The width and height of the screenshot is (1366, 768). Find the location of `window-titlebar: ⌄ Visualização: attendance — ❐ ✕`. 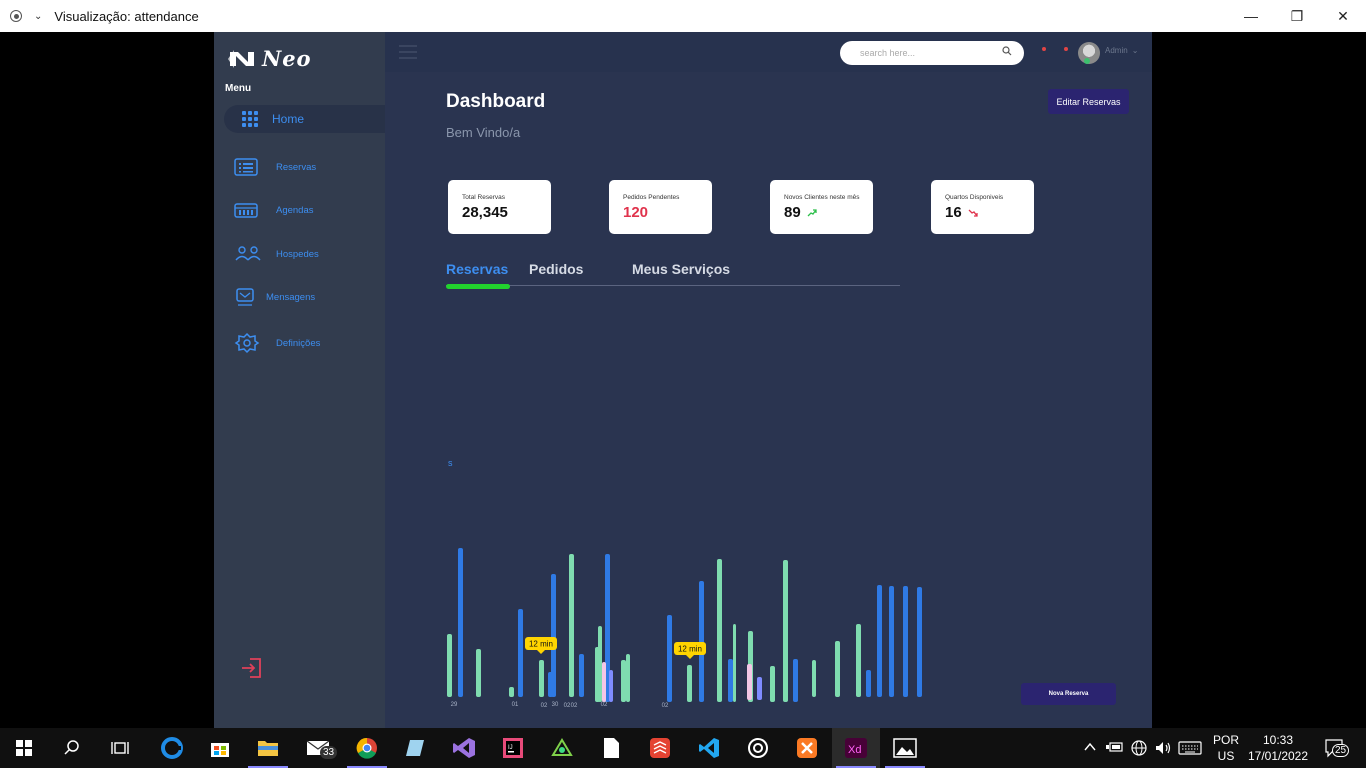

window-titlebar: ⌄ Visualização: attendance — ❐ ✕ is located at coordinates (683, 16).